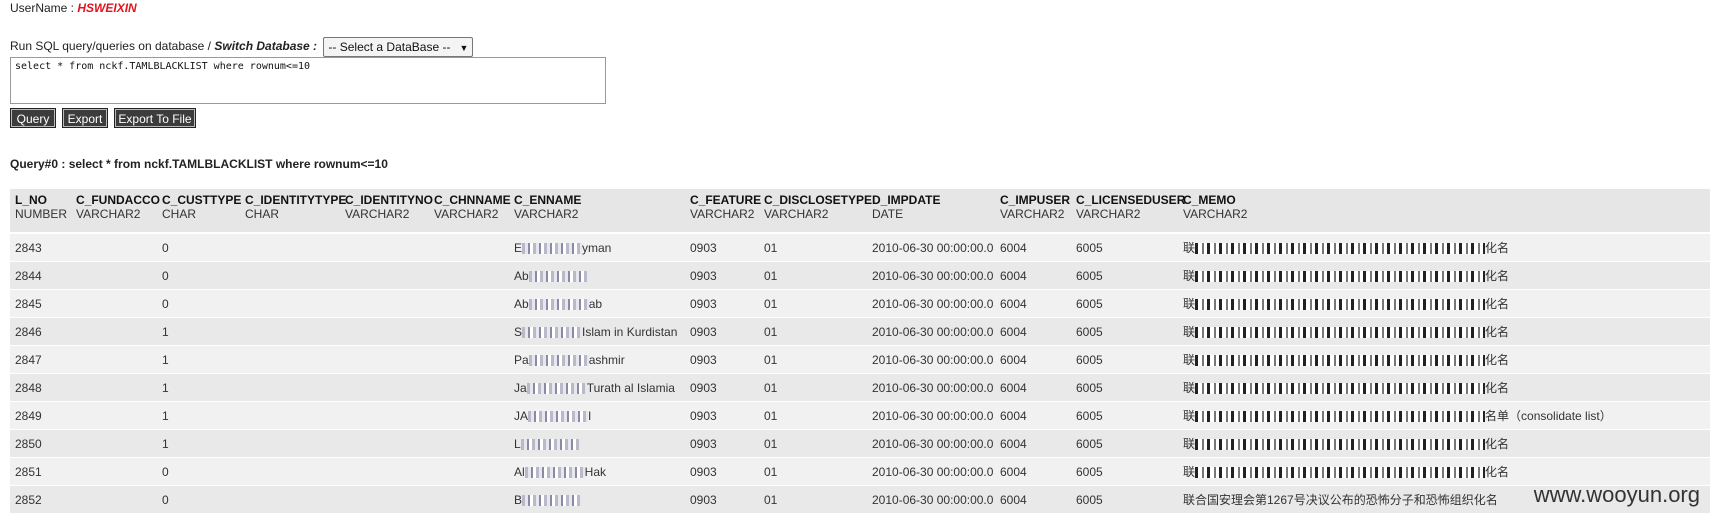 The image size is (1710, 530). What do you see at coordinates (85, 118) in the screenshot?
I see `export-button: Export` at bounding box center [85, 118].